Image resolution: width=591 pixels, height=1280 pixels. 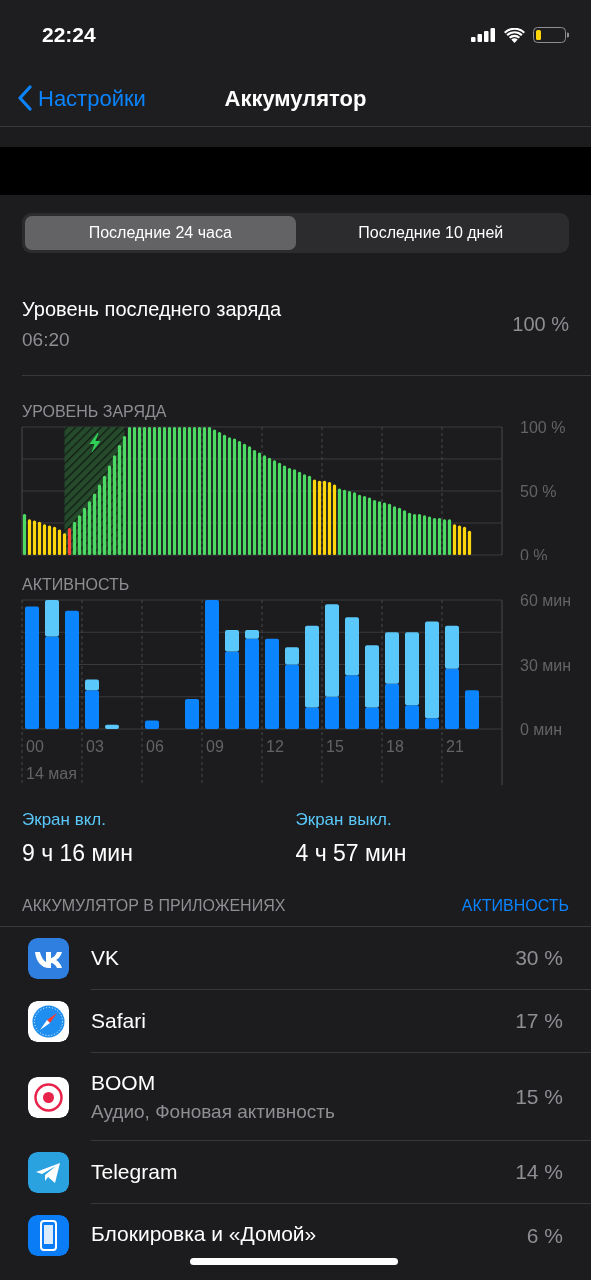 I want to click on axis-label: 21, so click(x=455, y=746).